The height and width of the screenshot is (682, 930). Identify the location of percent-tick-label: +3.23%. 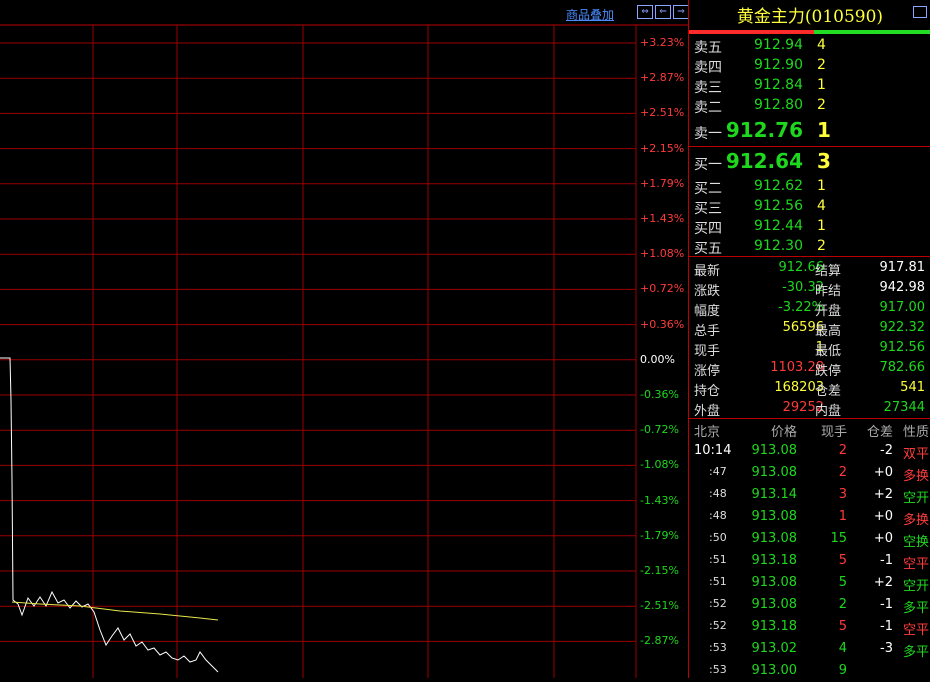
(662, 42).